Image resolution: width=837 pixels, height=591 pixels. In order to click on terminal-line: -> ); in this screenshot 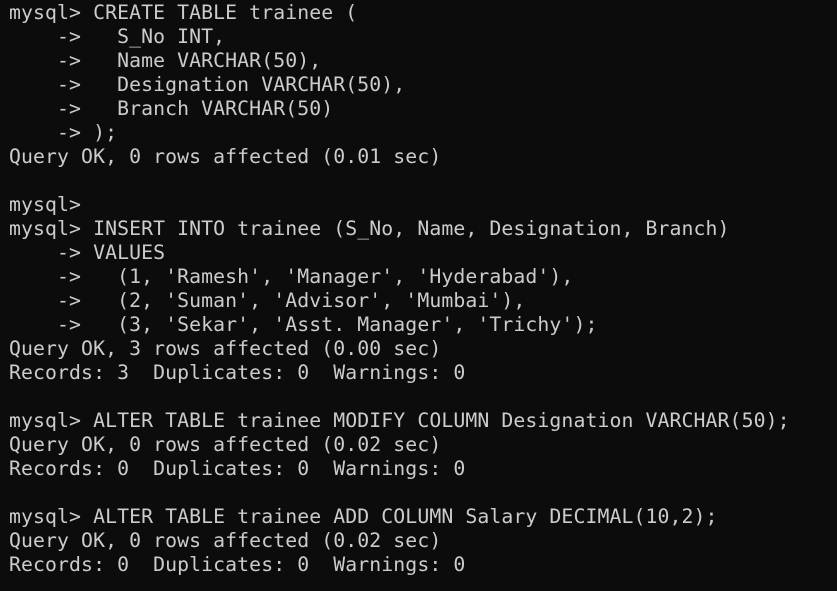, I will do `click(63, 132)`.